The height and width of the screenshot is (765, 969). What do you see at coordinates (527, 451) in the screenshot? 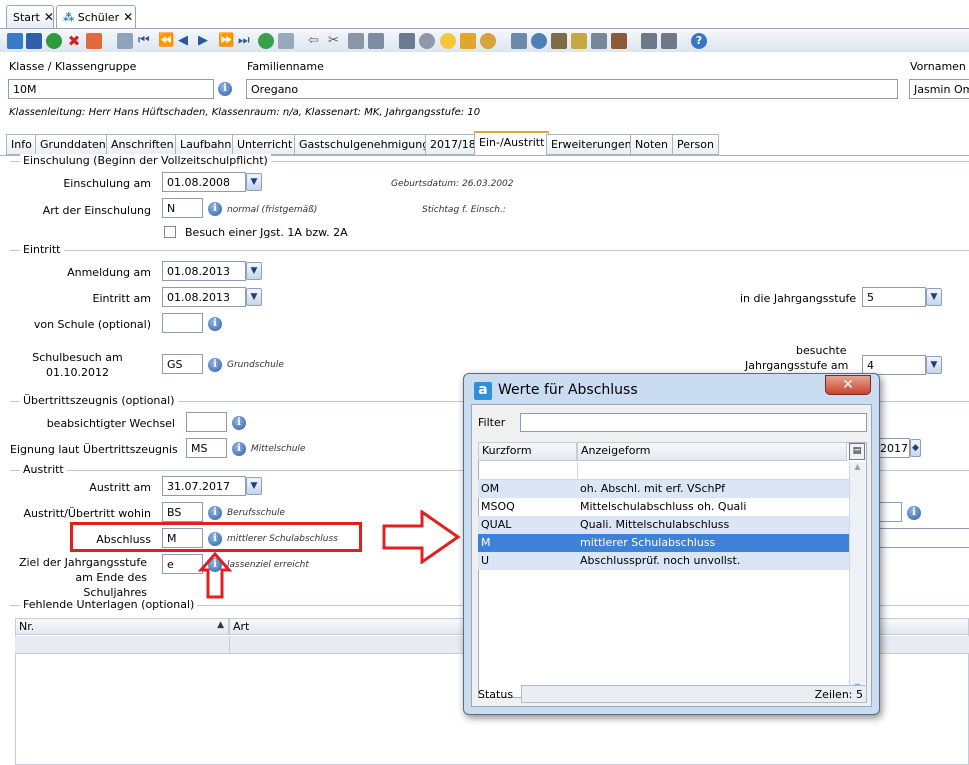
I see `column-header-kurzform: Kurzform` at bounding box center [527, 451].